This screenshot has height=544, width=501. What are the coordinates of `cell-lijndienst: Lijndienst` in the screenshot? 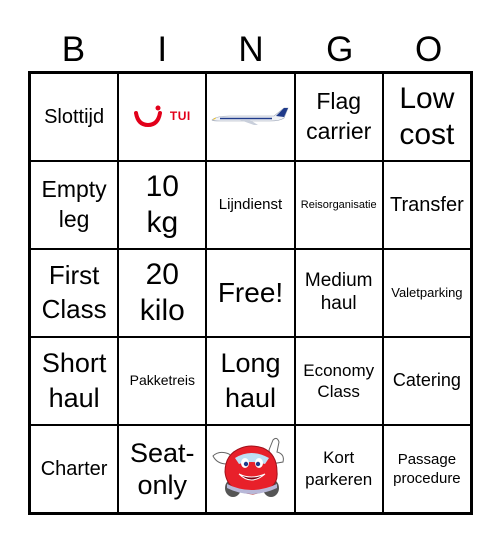 It's located at (250, 205).